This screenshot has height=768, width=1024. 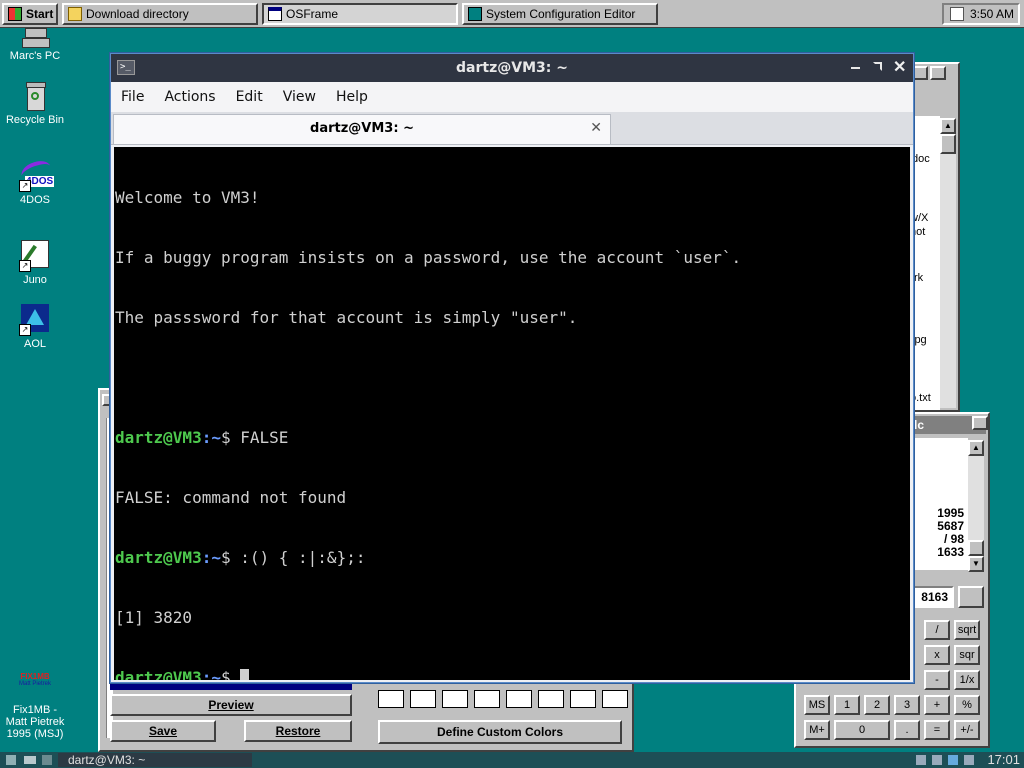 What do you see at coordinates (937, 655) in the screenshot?
I see `key-multiply: x` at bounding box center [937, 655].